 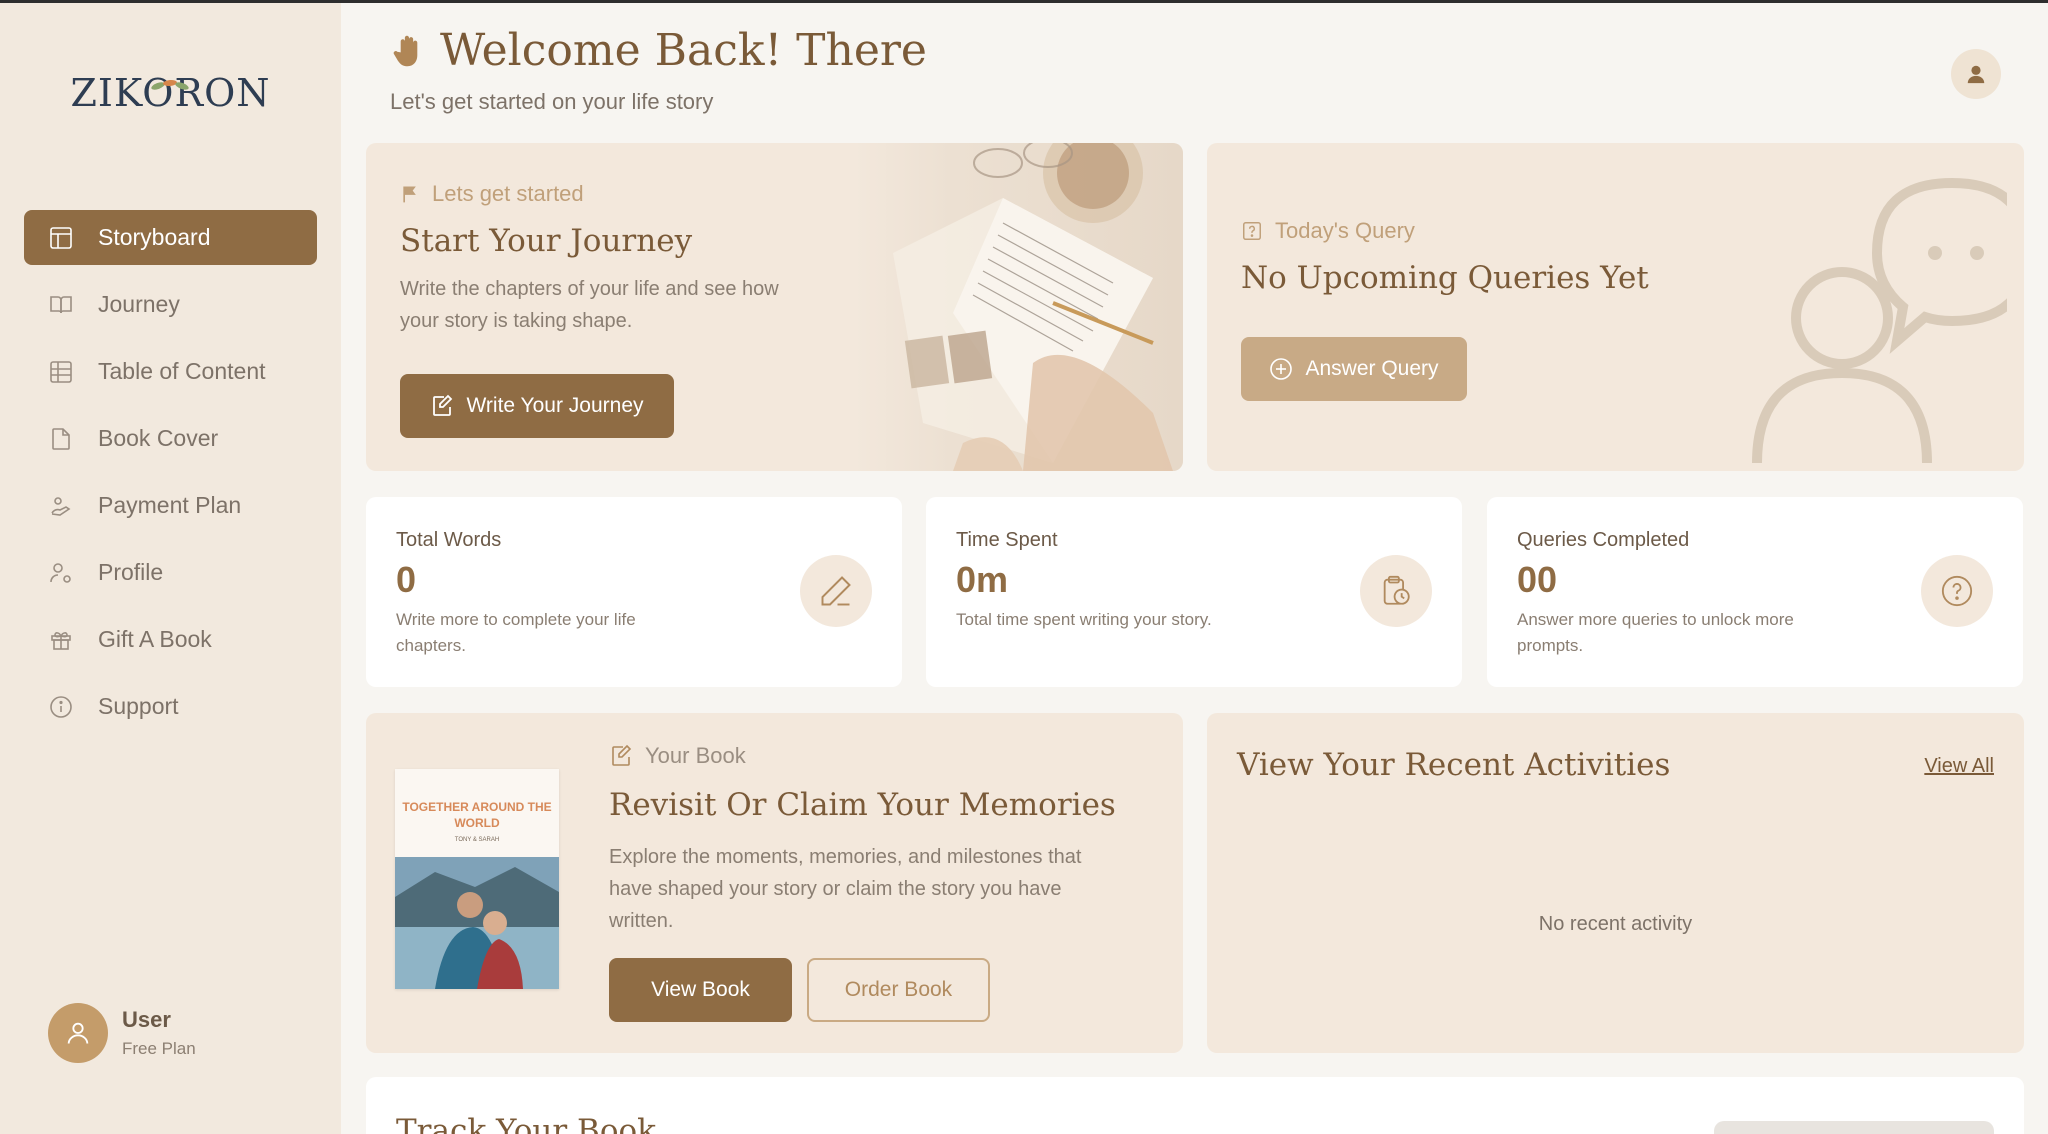 What do you see at coordinates (1195, 1105) in the screenshot?
I see `track-your-book-card: Track Your Book` at bounding box center [1195, 1105].